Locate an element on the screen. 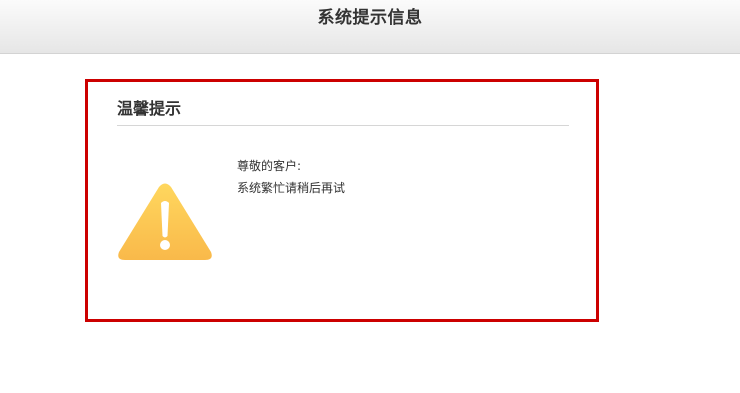 This screenshot has height=393, width=740. notice-divider is located at coordinates (343, 125).